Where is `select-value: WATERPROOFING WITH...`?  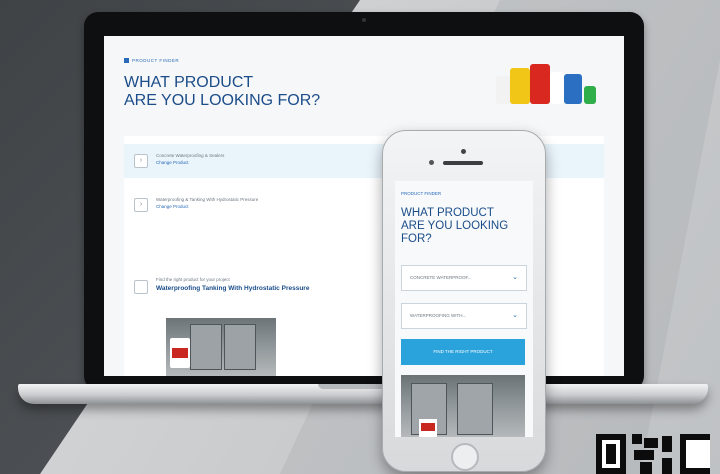
select-value: WATERPROOFING WITH... is located at coordinates (438, 315).